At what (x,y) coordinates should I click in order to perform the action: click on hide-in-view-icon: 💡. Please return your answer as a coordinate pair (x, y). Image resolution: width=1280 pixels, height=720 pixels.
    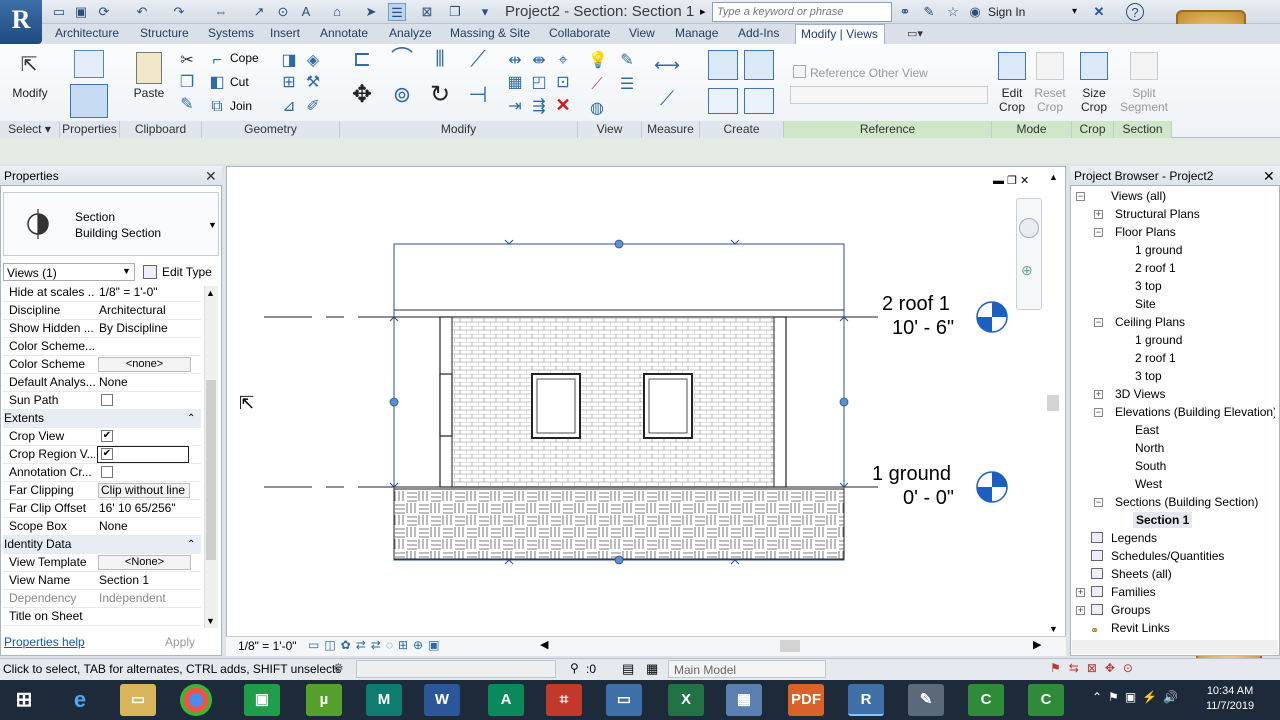
    Looking at the image, I should click on (598, 61).